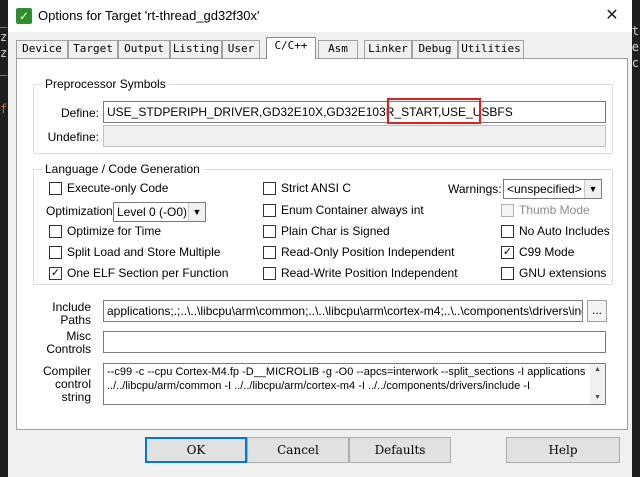  What do you see at coordinates (144, 252) in the screenshot?
I see `split-load-label: Split Load and Store Multiple` at bounding box center [144, 252].